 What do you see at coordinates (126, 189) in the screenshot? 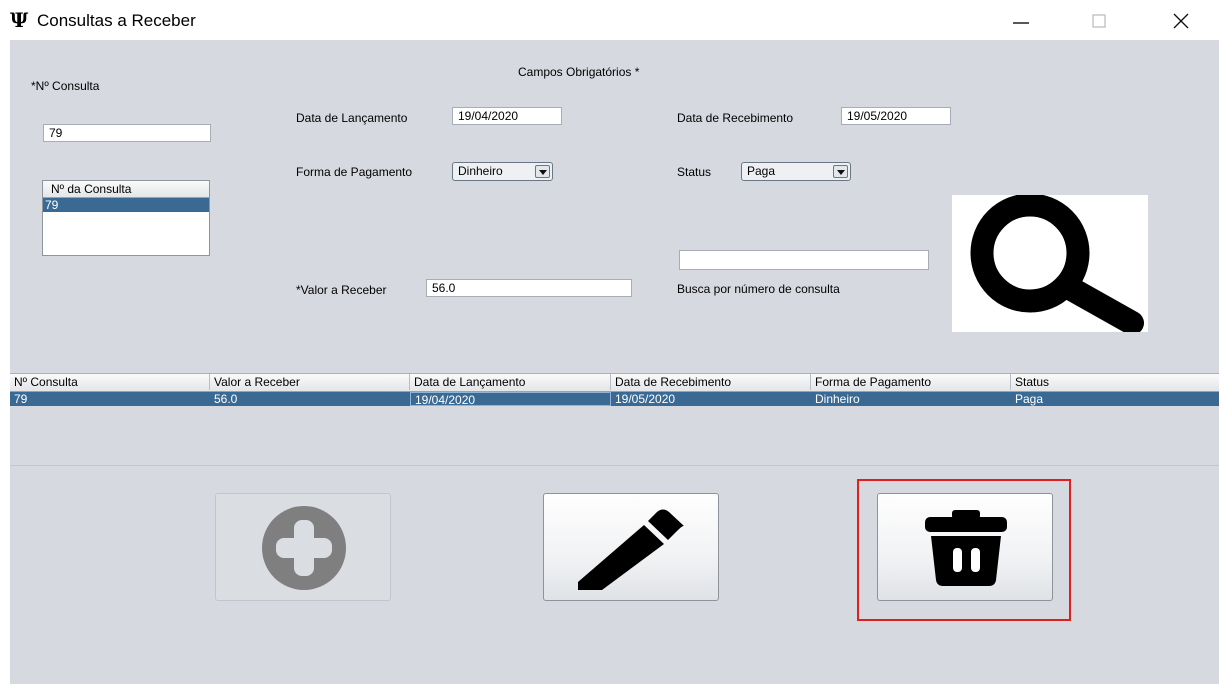
I see `consulta-list-header: Nº da Consulta` at bounding box center [126, 189].